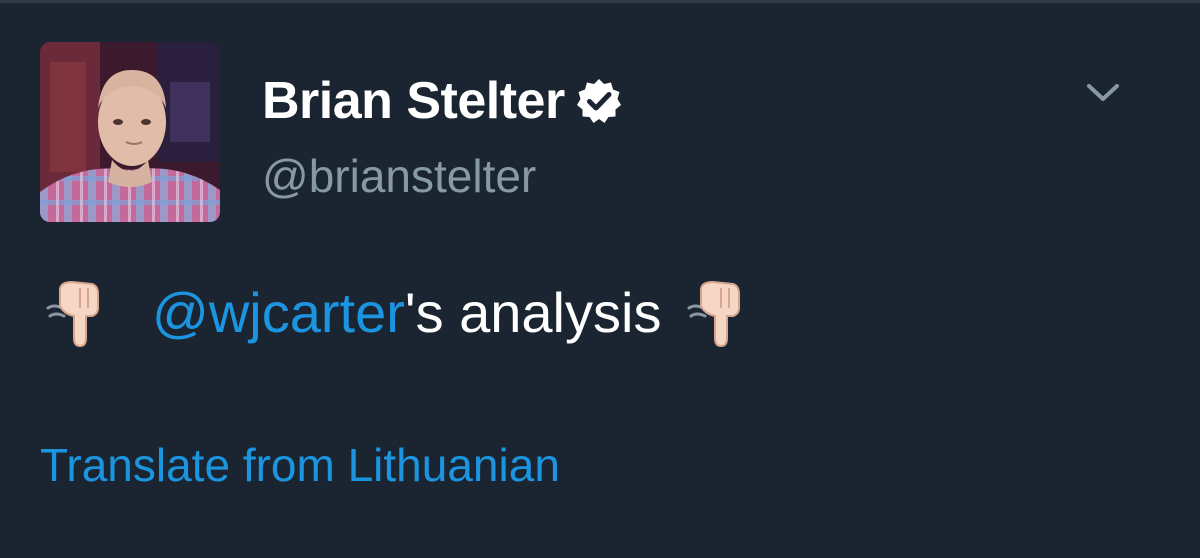 Image resolution: width=1200 pixels, height=558 pixels. I want to click on top-divider, so click(600, 1).